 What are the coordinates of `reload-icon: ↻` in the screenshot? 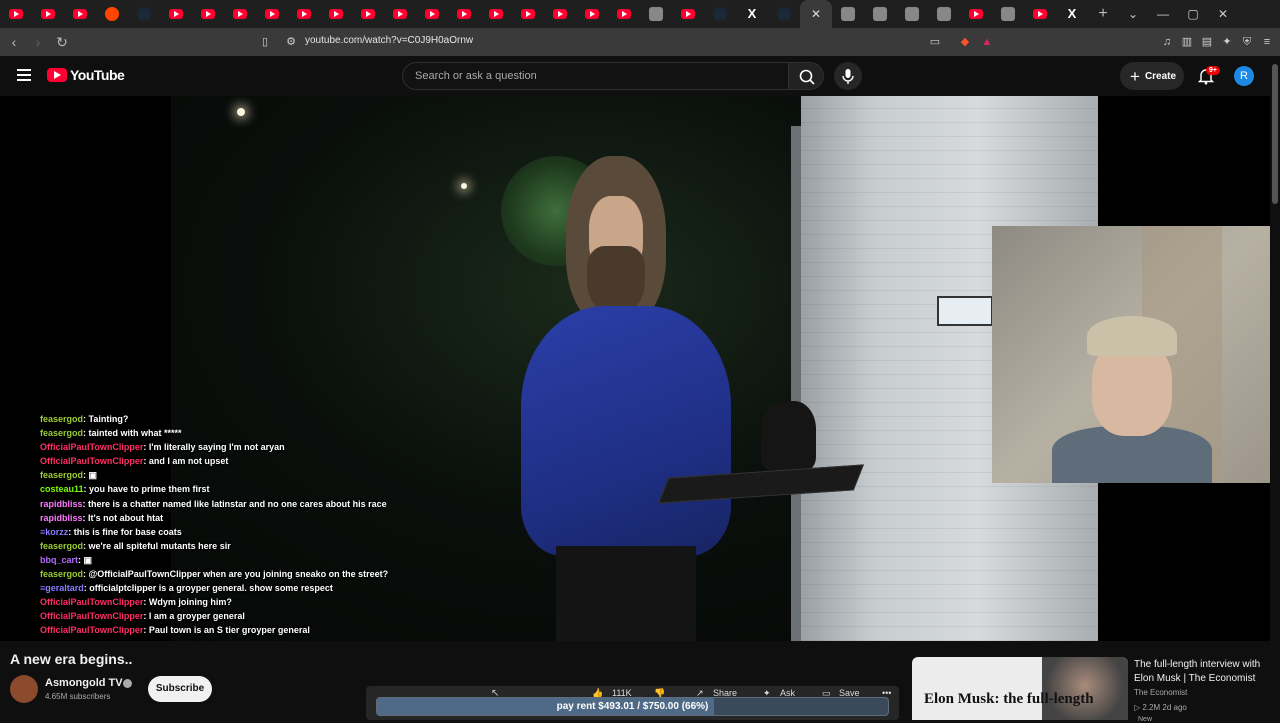 It's located at (62, 42).